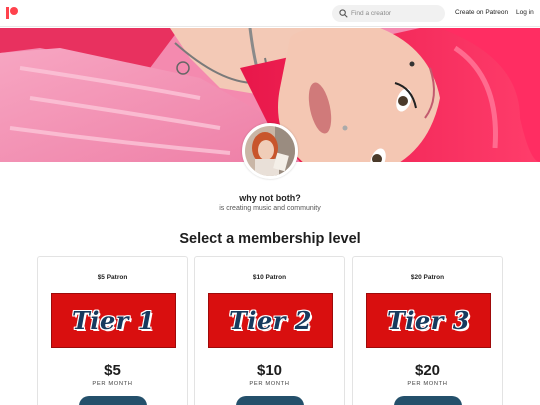  I want to click on creator-description: is creating music and community, so click(270, 208).